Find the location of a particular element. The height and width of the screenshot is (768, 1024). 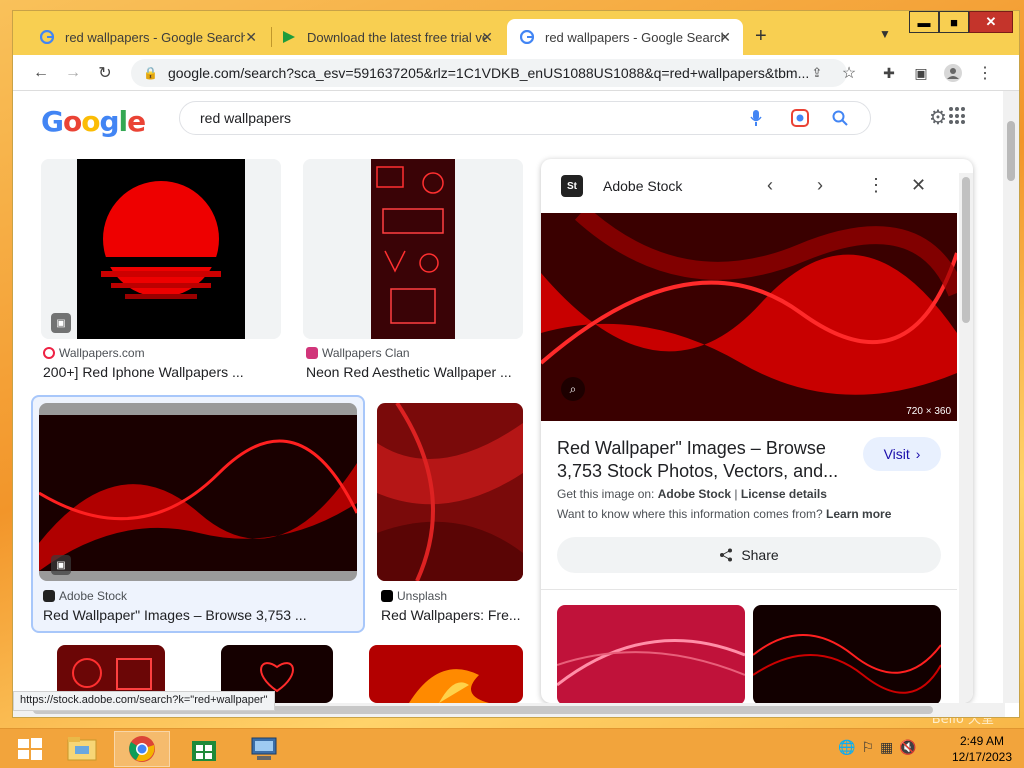

result-thumbnail-1: ▣ is located at coordinates (161, 249).